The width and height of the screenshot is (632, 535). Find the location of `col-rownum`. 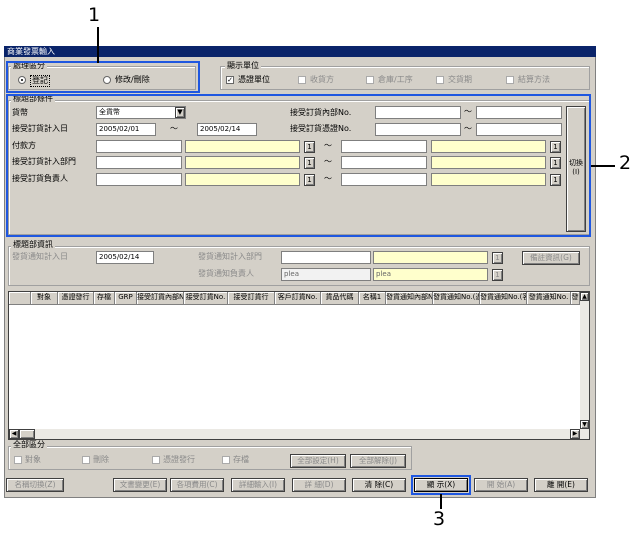

col-rownum is located at coordinates (20, 298).